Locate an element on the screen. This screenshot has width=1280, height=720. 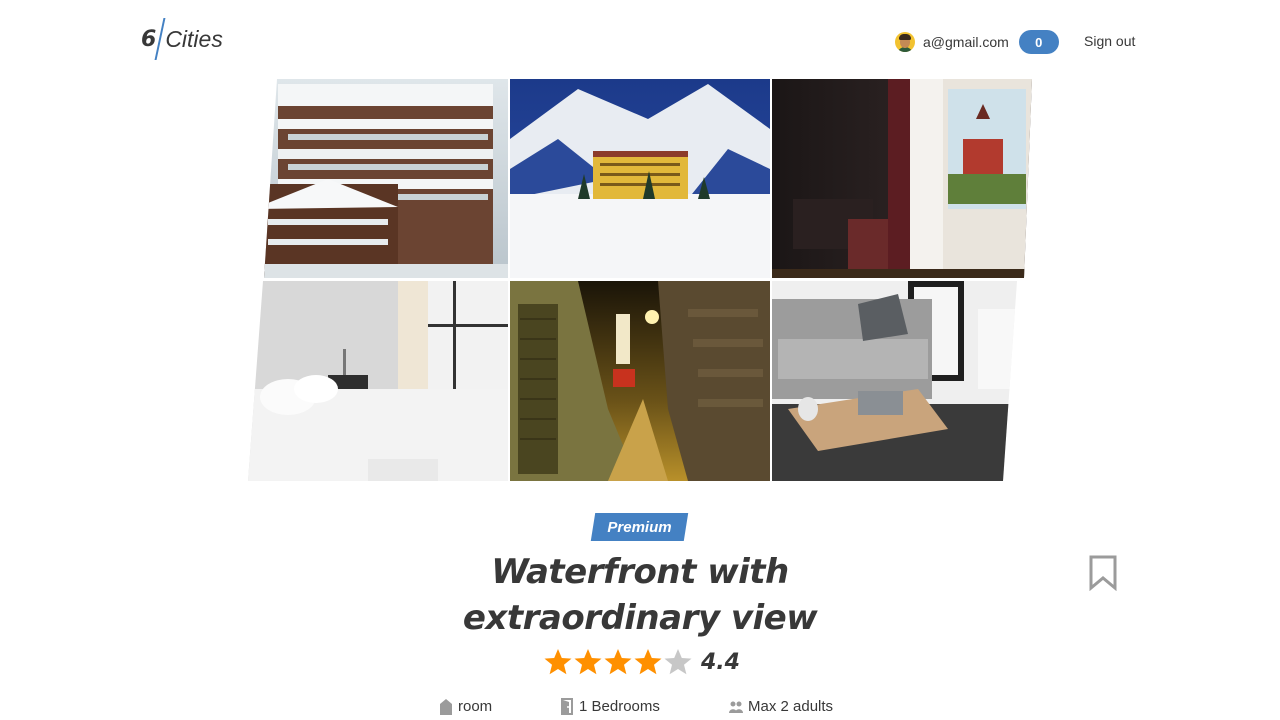
premium-badge: Premium is located at coordinates (639, 527).